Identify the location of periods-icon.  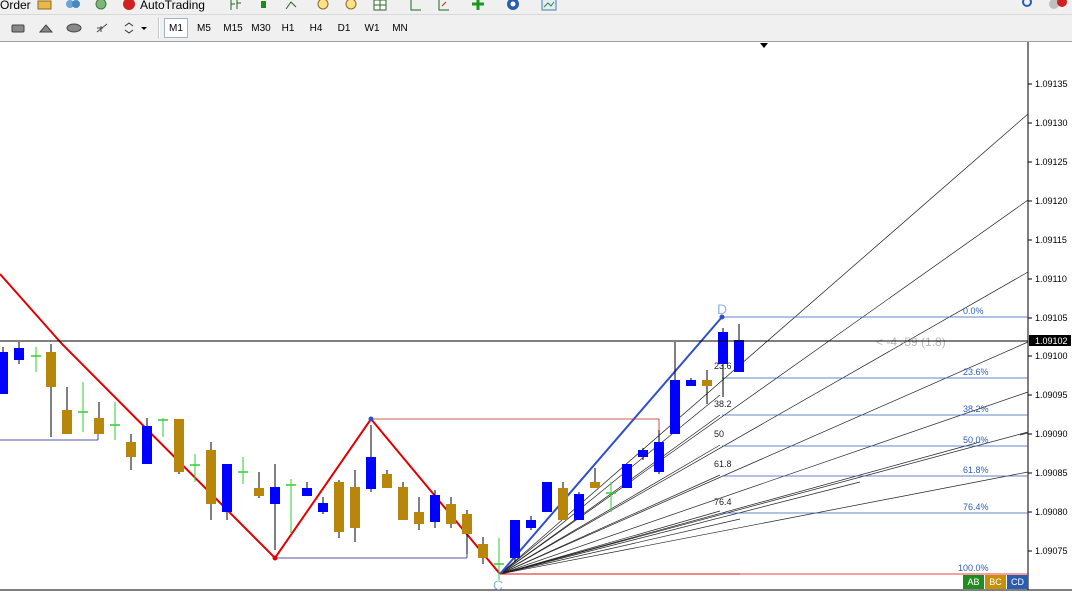
(514, 7).